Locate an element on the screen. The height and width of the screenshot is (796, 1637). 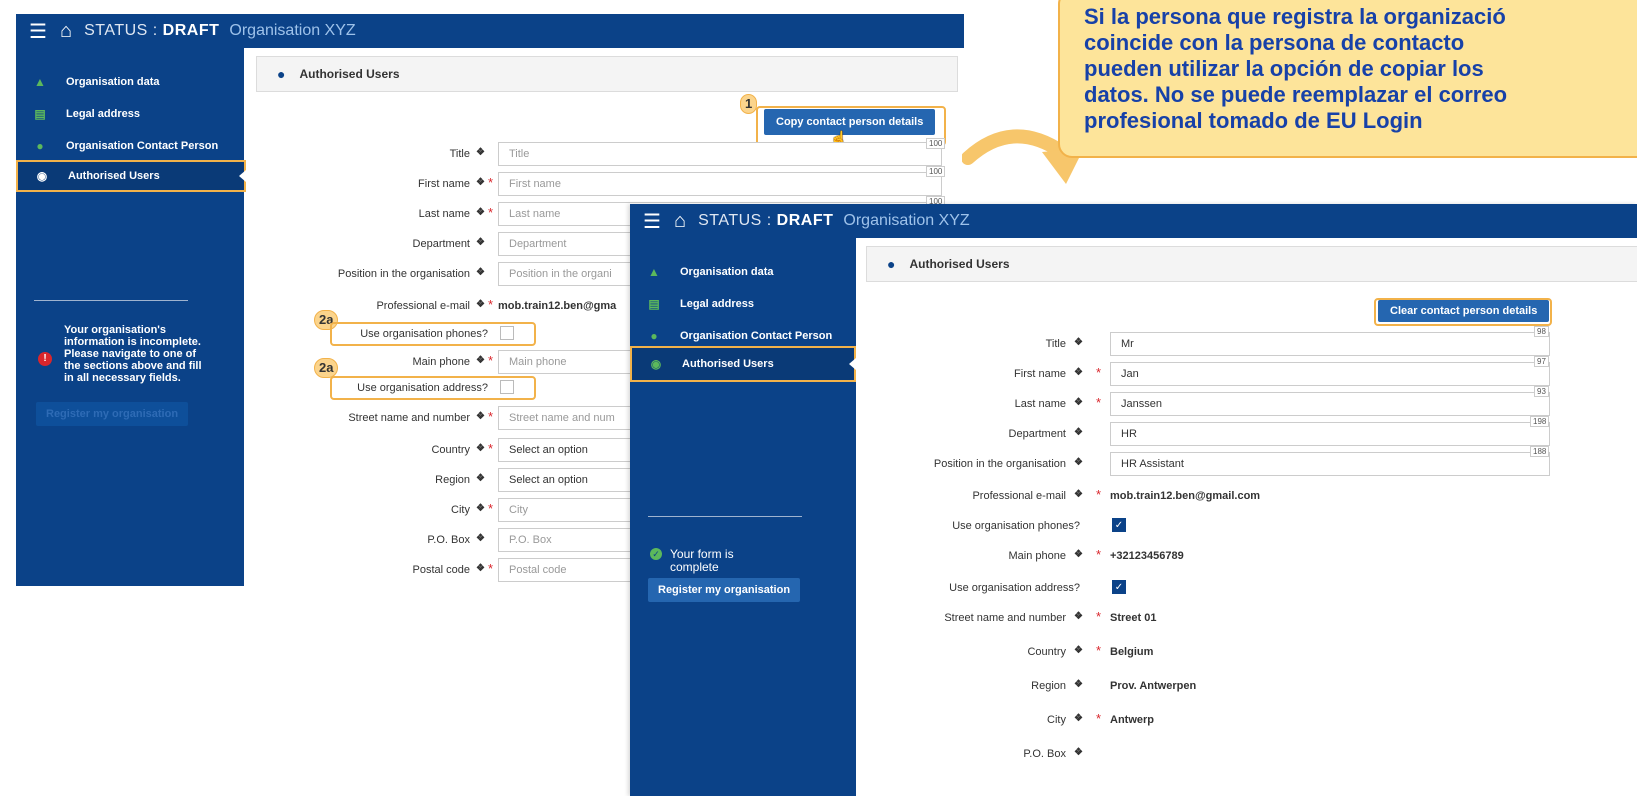
last-name-field: Janssen is located at coordinates (1330, 404).